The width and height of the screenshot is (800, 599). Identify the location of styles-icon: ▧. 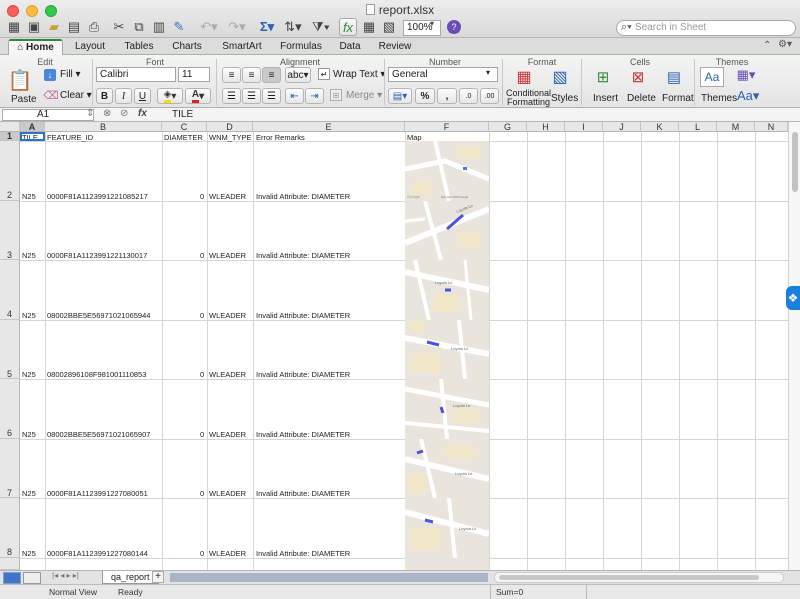
(560, 77).